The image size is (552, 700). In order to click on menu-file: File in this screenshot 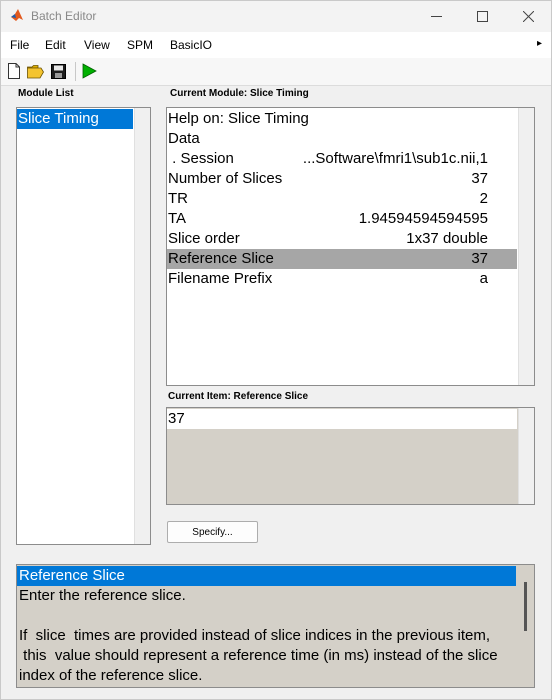, I will do `click(19, 45)`.